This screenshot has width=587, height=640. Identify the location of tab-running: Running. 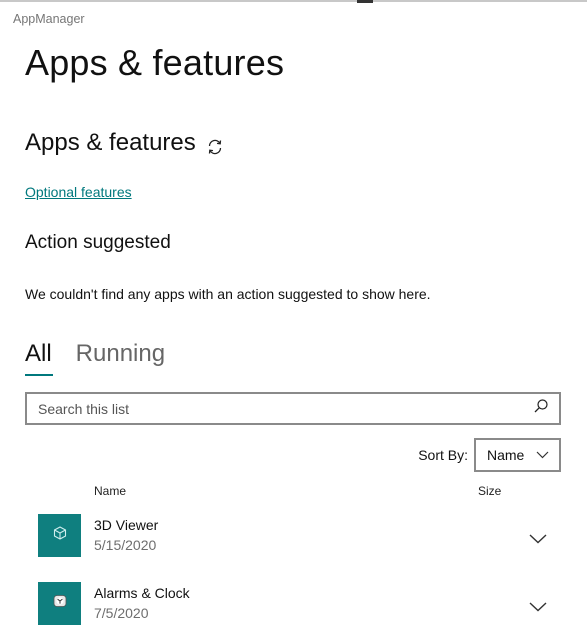
(120, 358).